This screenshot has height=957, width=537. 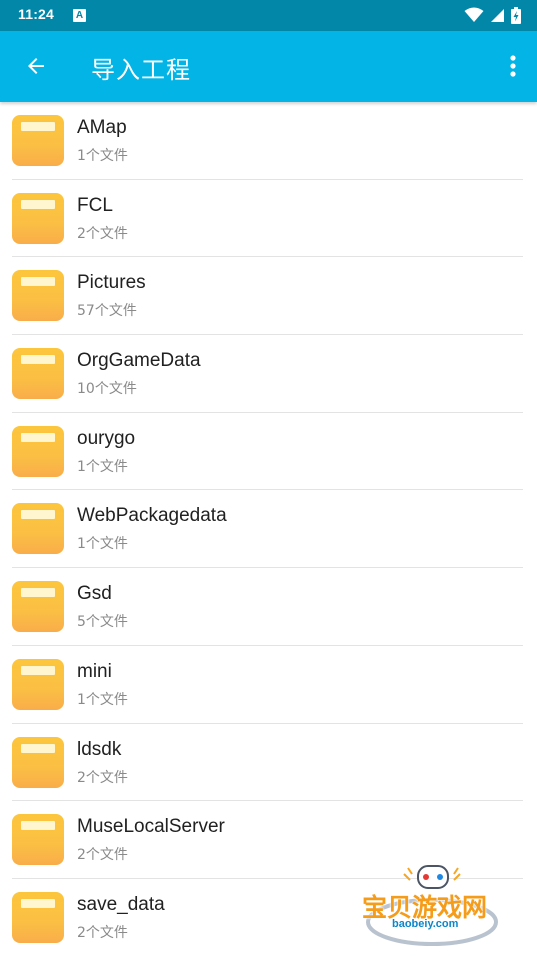 I want to click on list-item: mini 1个文件, so click(x=268, y=685).